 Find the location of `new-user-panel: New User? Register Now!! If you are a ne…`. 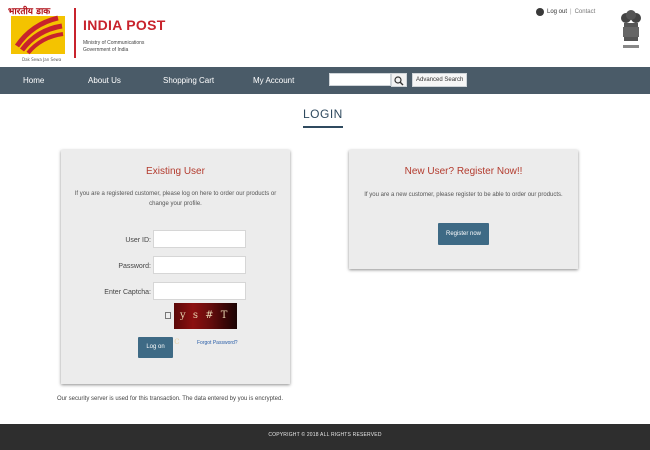

new-user-panel: New User? Register Now!! If you are a ne… is located at coordinates (463, 209).